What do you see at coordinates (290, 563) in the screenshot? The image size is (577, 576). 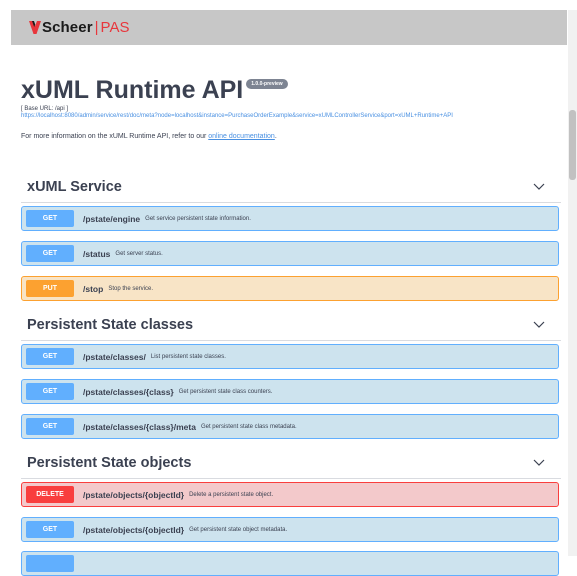 I see `operation-get-partial` at bounding box center [290, 563].